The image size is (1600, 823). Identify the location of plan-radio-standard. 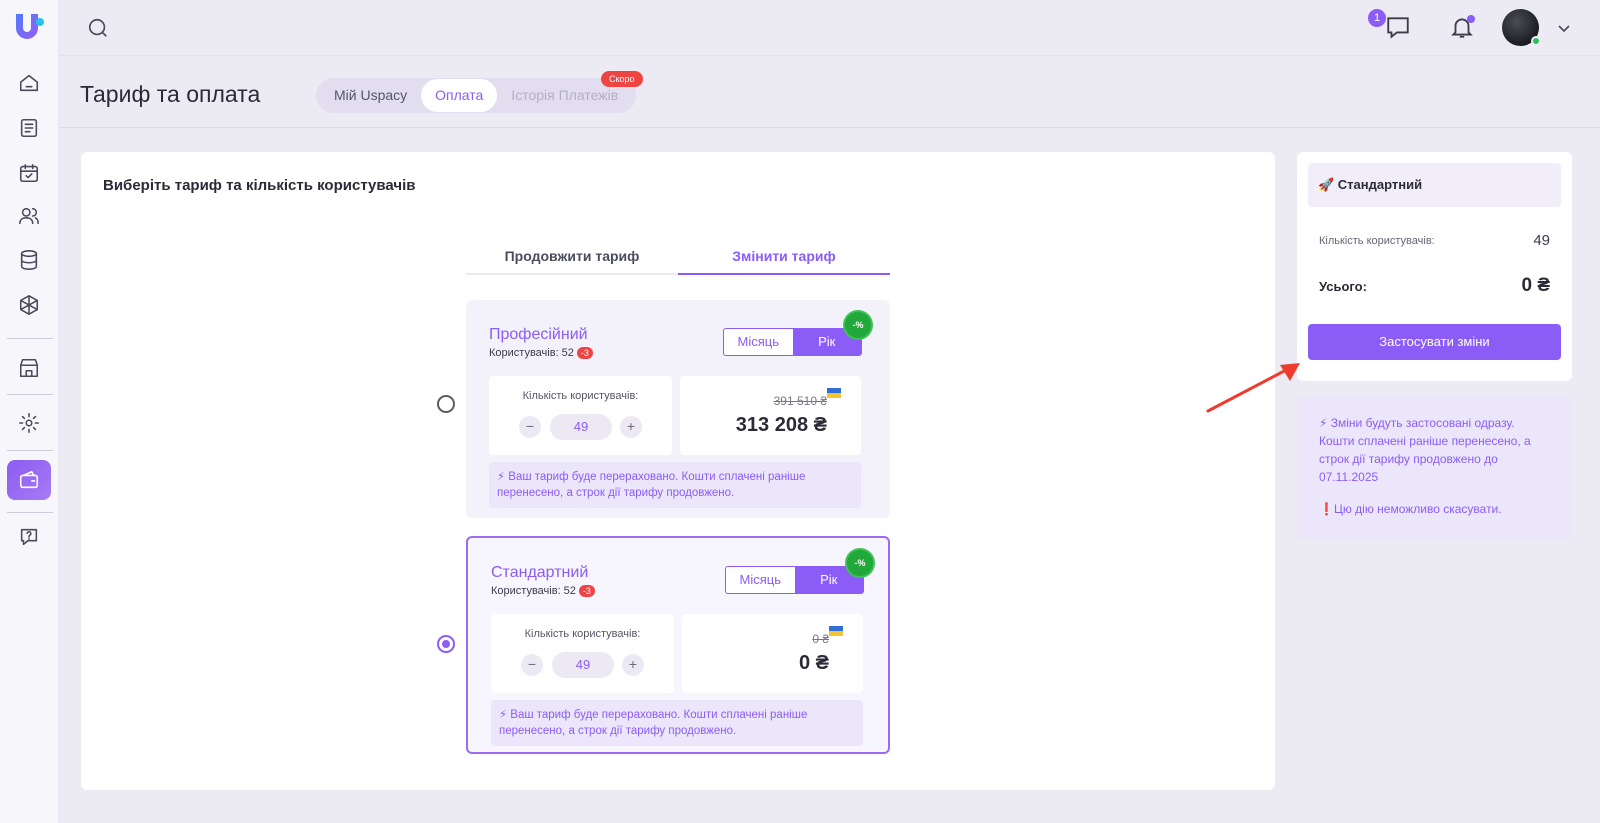
(446, 644).